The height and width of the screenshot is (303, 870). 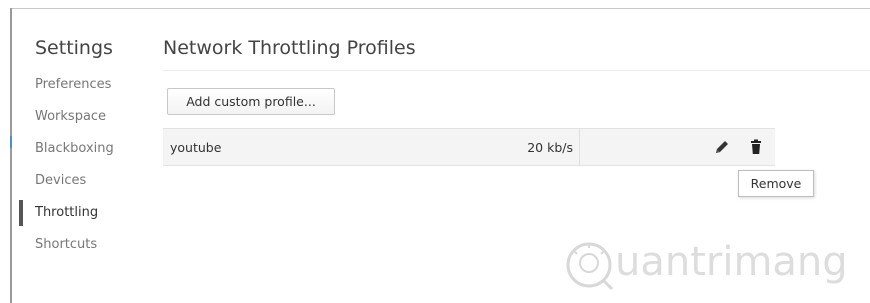 I want to click on edge-accent-mark, so click(x=11, y=142).